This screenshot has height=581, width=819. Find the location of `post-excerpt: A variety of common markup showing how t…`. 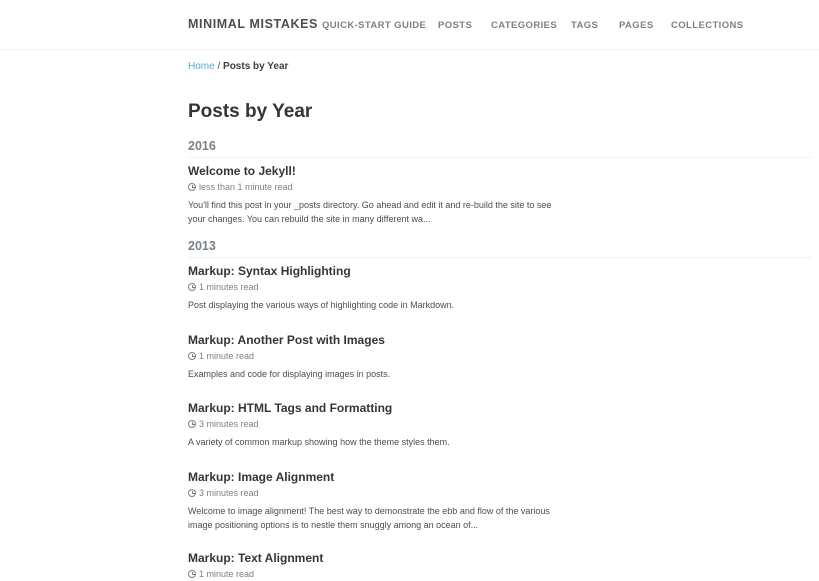

post-excerpt: A variety of common markup showing how t… is located at coordinates (319, 442).